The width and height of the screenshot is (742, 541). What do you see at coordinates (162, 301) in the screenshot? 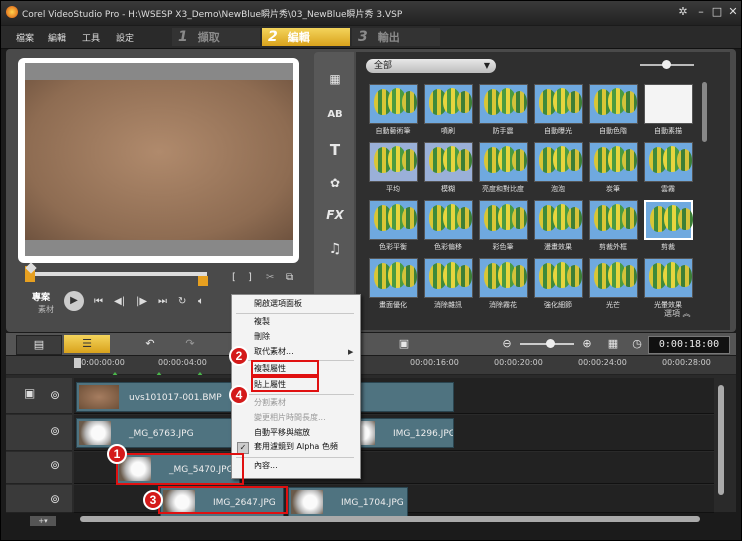
I see `end-icon: ⏭` at bounding box center [162, 301].